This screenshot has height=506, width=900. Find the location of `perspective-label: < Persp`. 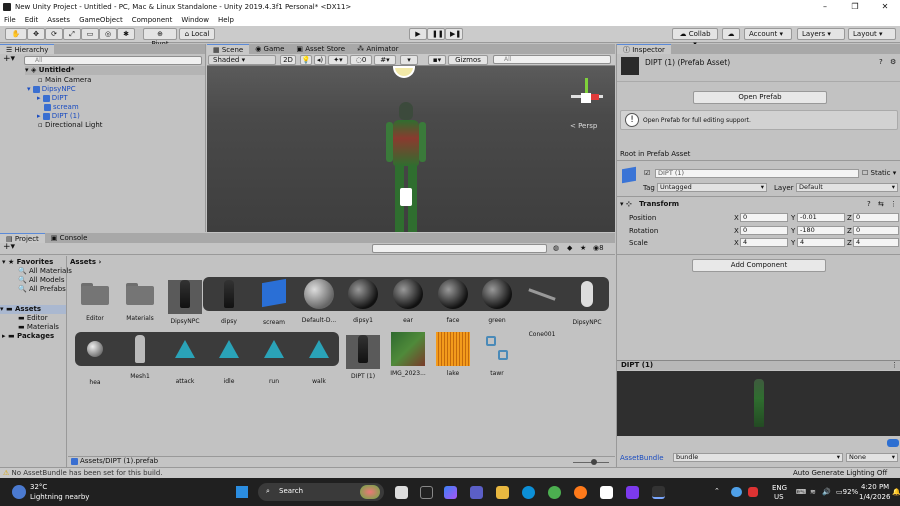

perspective-label: < Persp is located at coordinates (583, 126).